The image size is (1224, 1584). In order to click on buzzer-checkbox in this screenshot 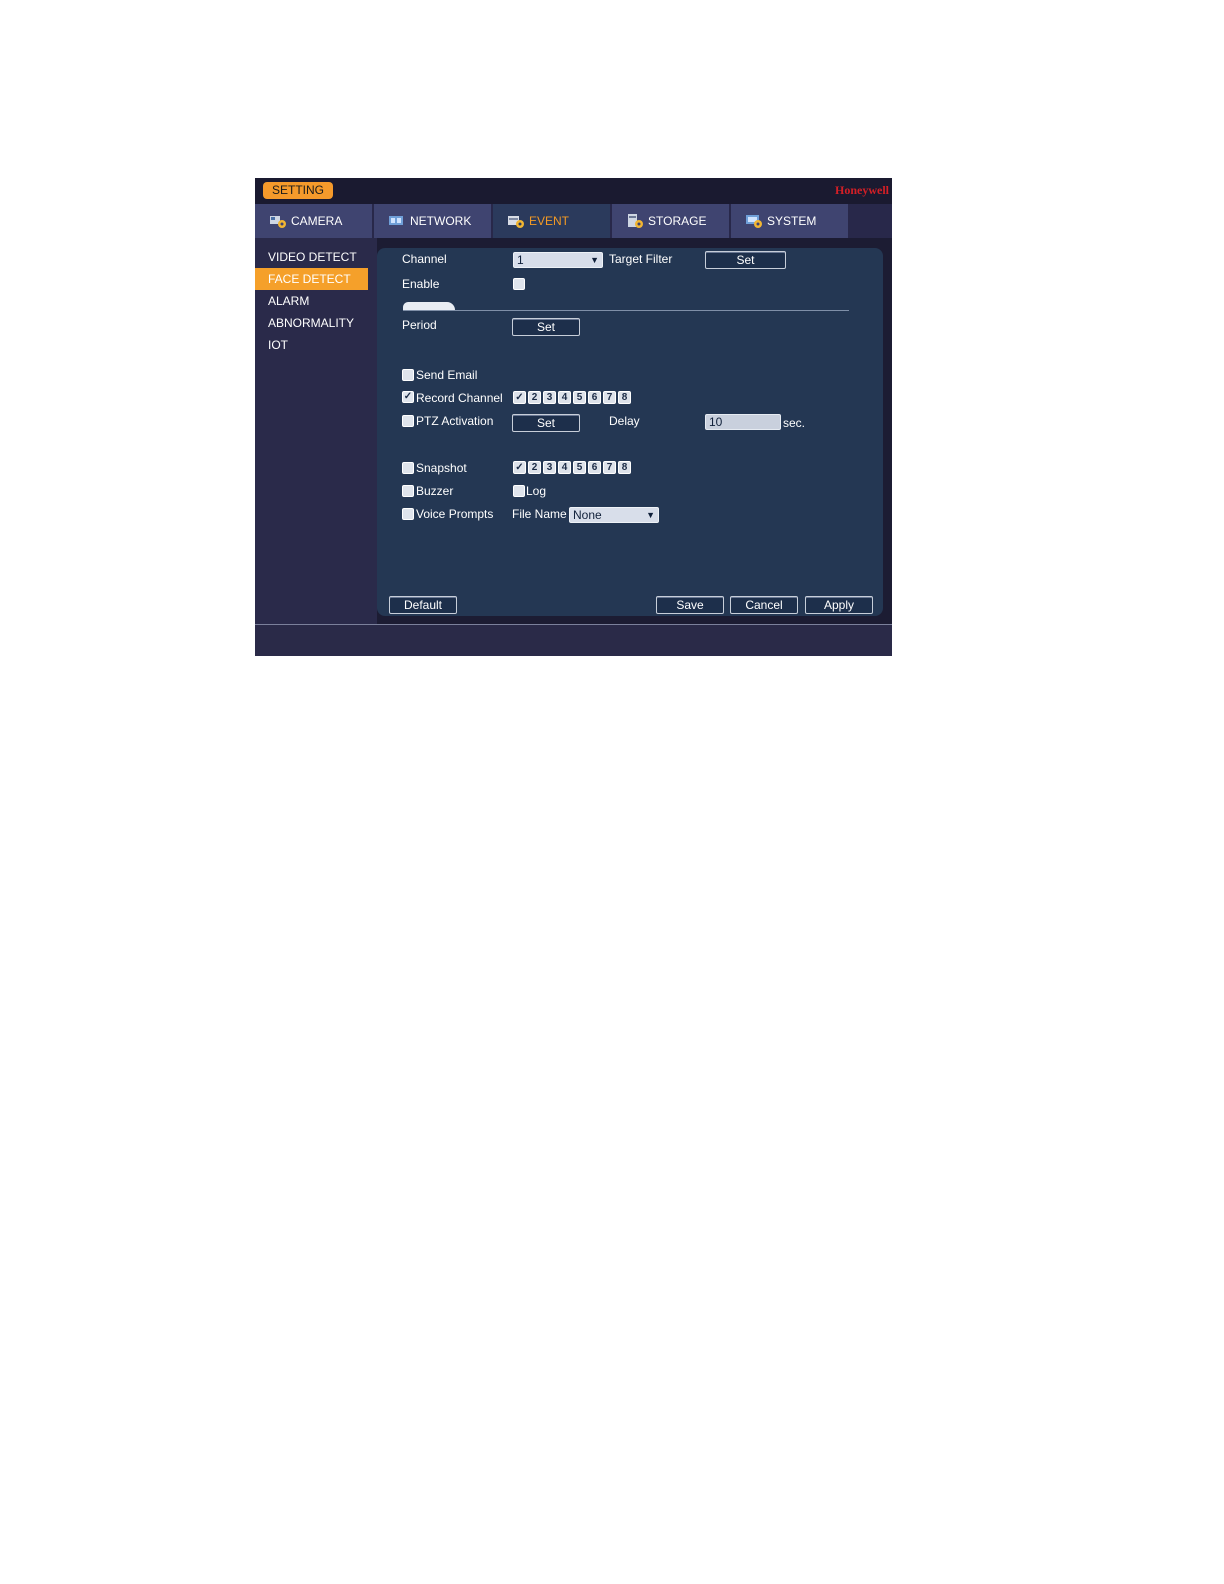, I will do `click(408, 491)`.